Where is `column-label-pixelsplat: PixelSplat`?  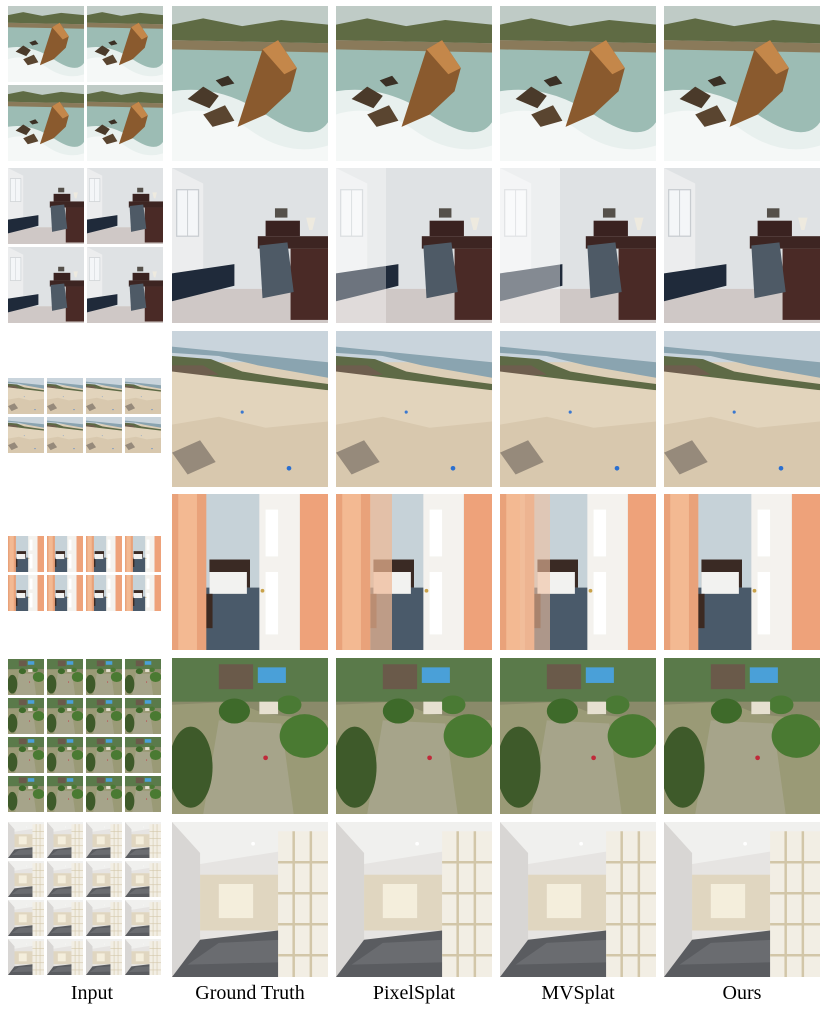
column-label-pixelsplat: PixelSplat is located at coordinates (414, 993).